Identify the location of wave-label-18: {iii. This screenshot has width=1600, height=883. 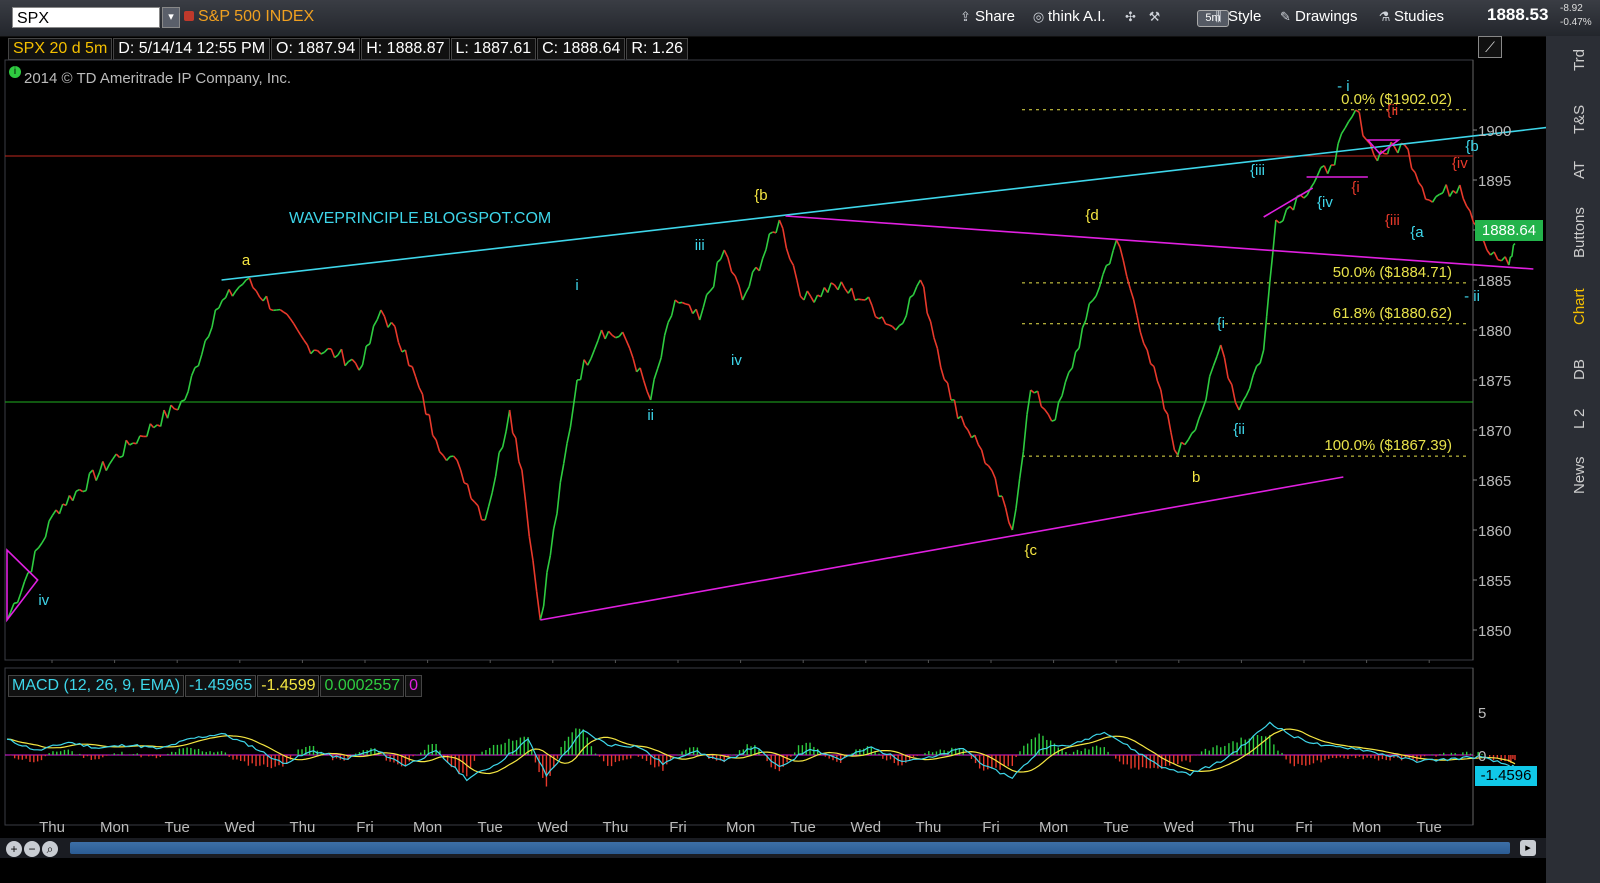
(1392, 220).